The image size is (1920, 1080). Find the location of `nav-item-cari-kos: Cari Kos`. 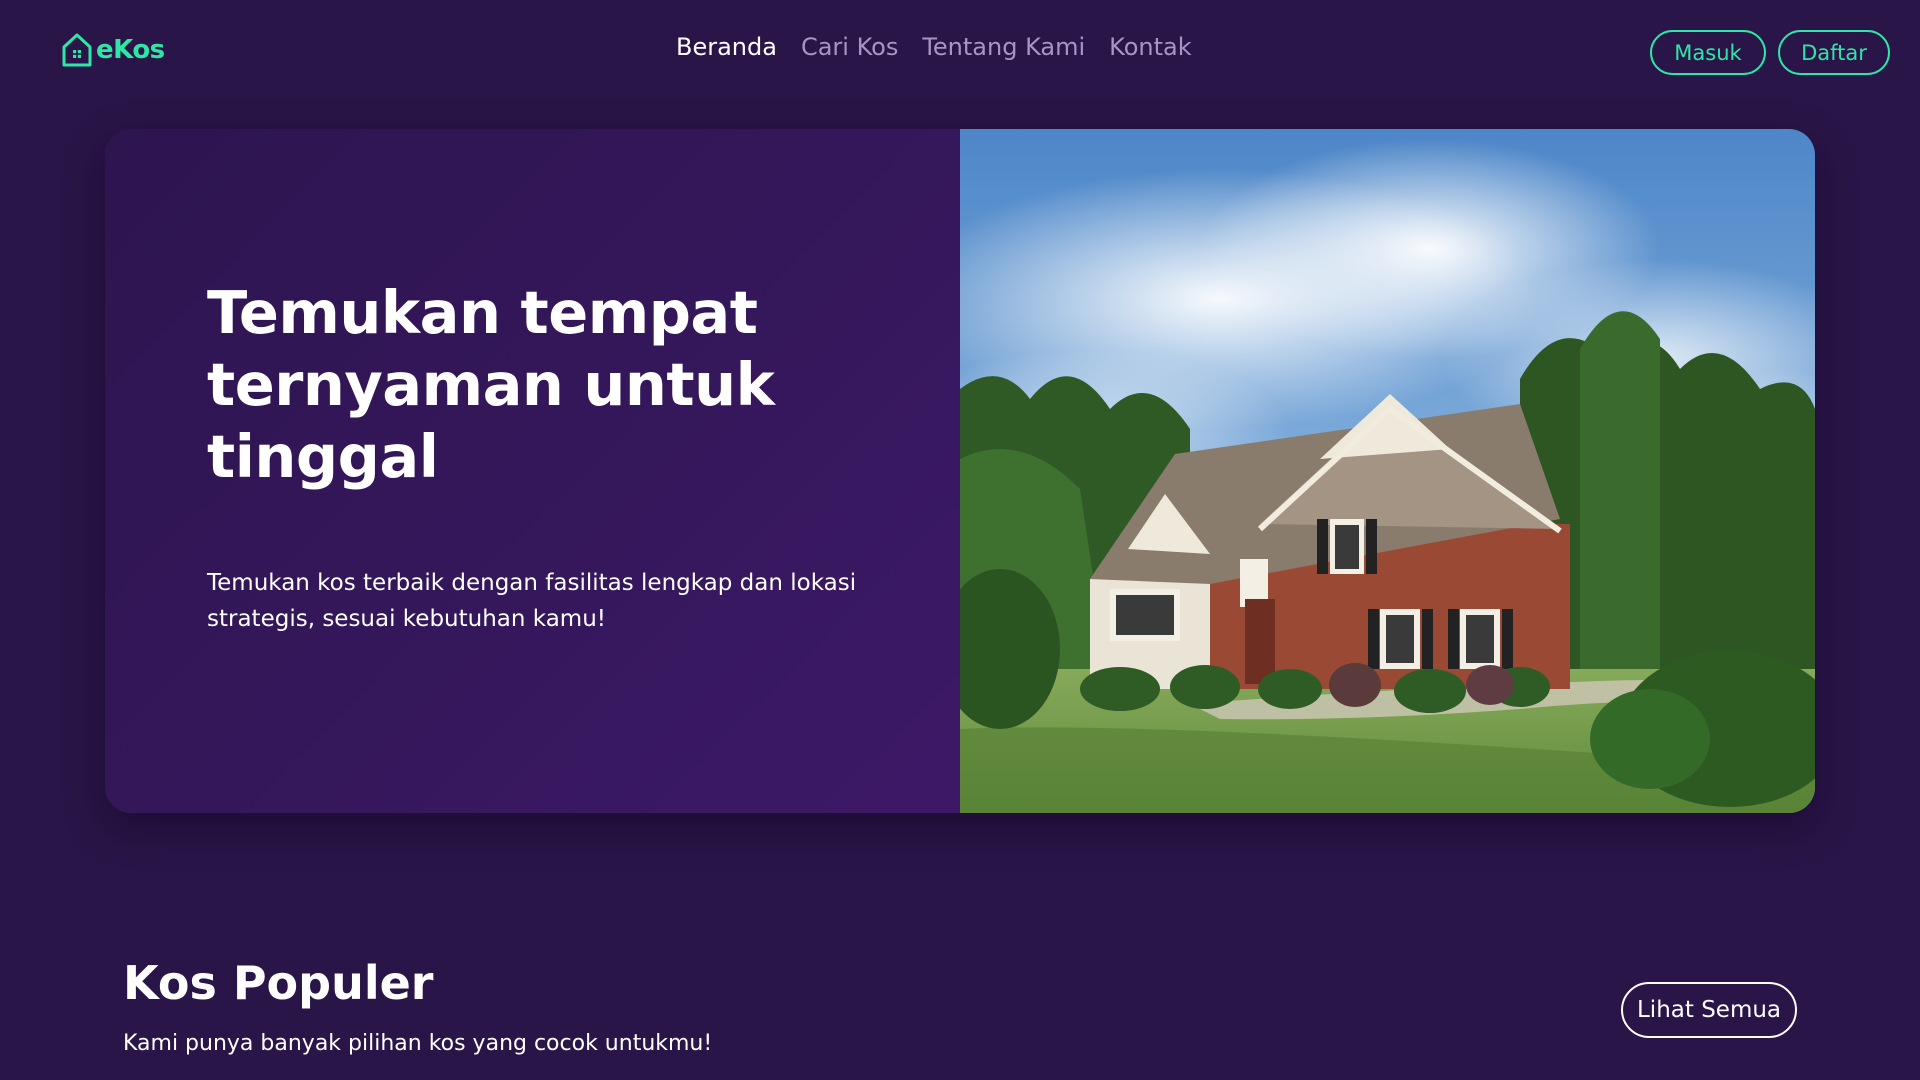

nav-item-cari-kos: Cari Kos is located at coordinates (849, 47).